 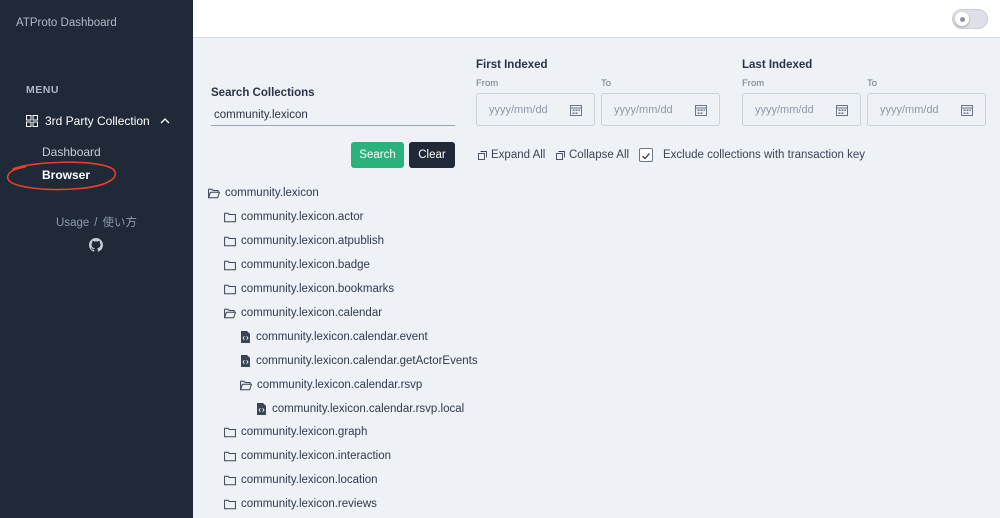 I want to click on search-collections-label: Search Collections, so click(x=263, y=93).